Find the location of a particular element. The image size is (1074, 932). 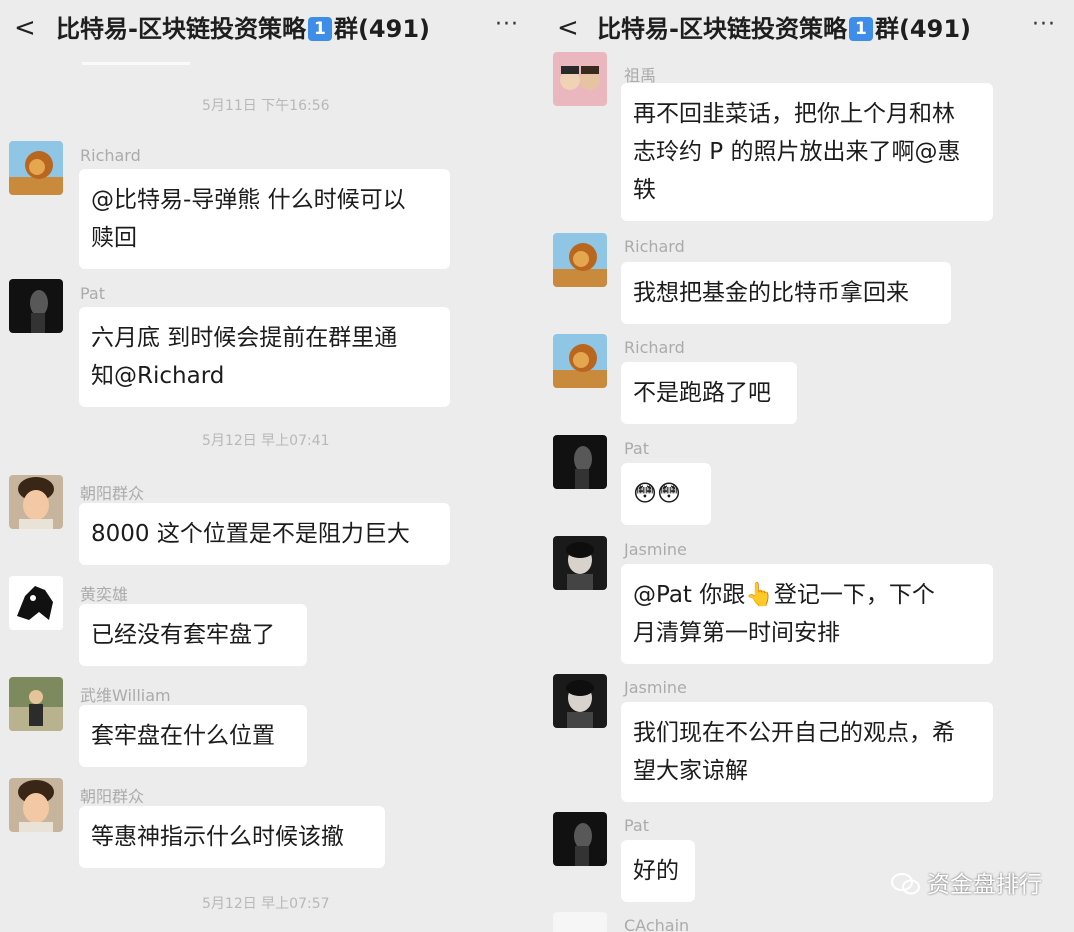

message-line: @Pat 你跟👆登记一下，下个 is located at coordinates (784, 595).